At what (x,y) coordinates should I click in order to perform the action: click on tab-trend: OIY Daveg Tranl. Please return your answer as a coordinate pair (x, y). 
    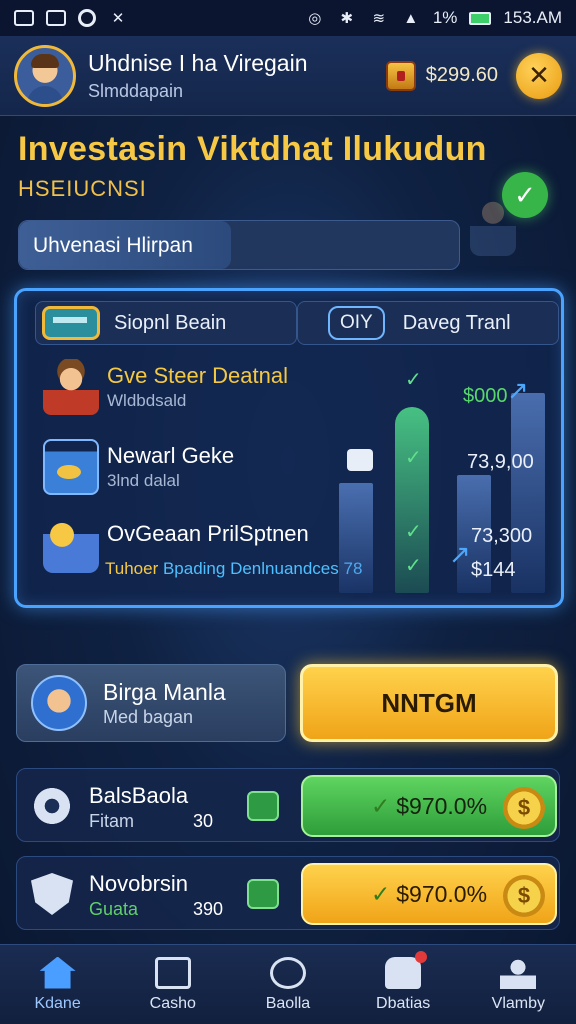
    Looking at the image, I should click on (428, 323).